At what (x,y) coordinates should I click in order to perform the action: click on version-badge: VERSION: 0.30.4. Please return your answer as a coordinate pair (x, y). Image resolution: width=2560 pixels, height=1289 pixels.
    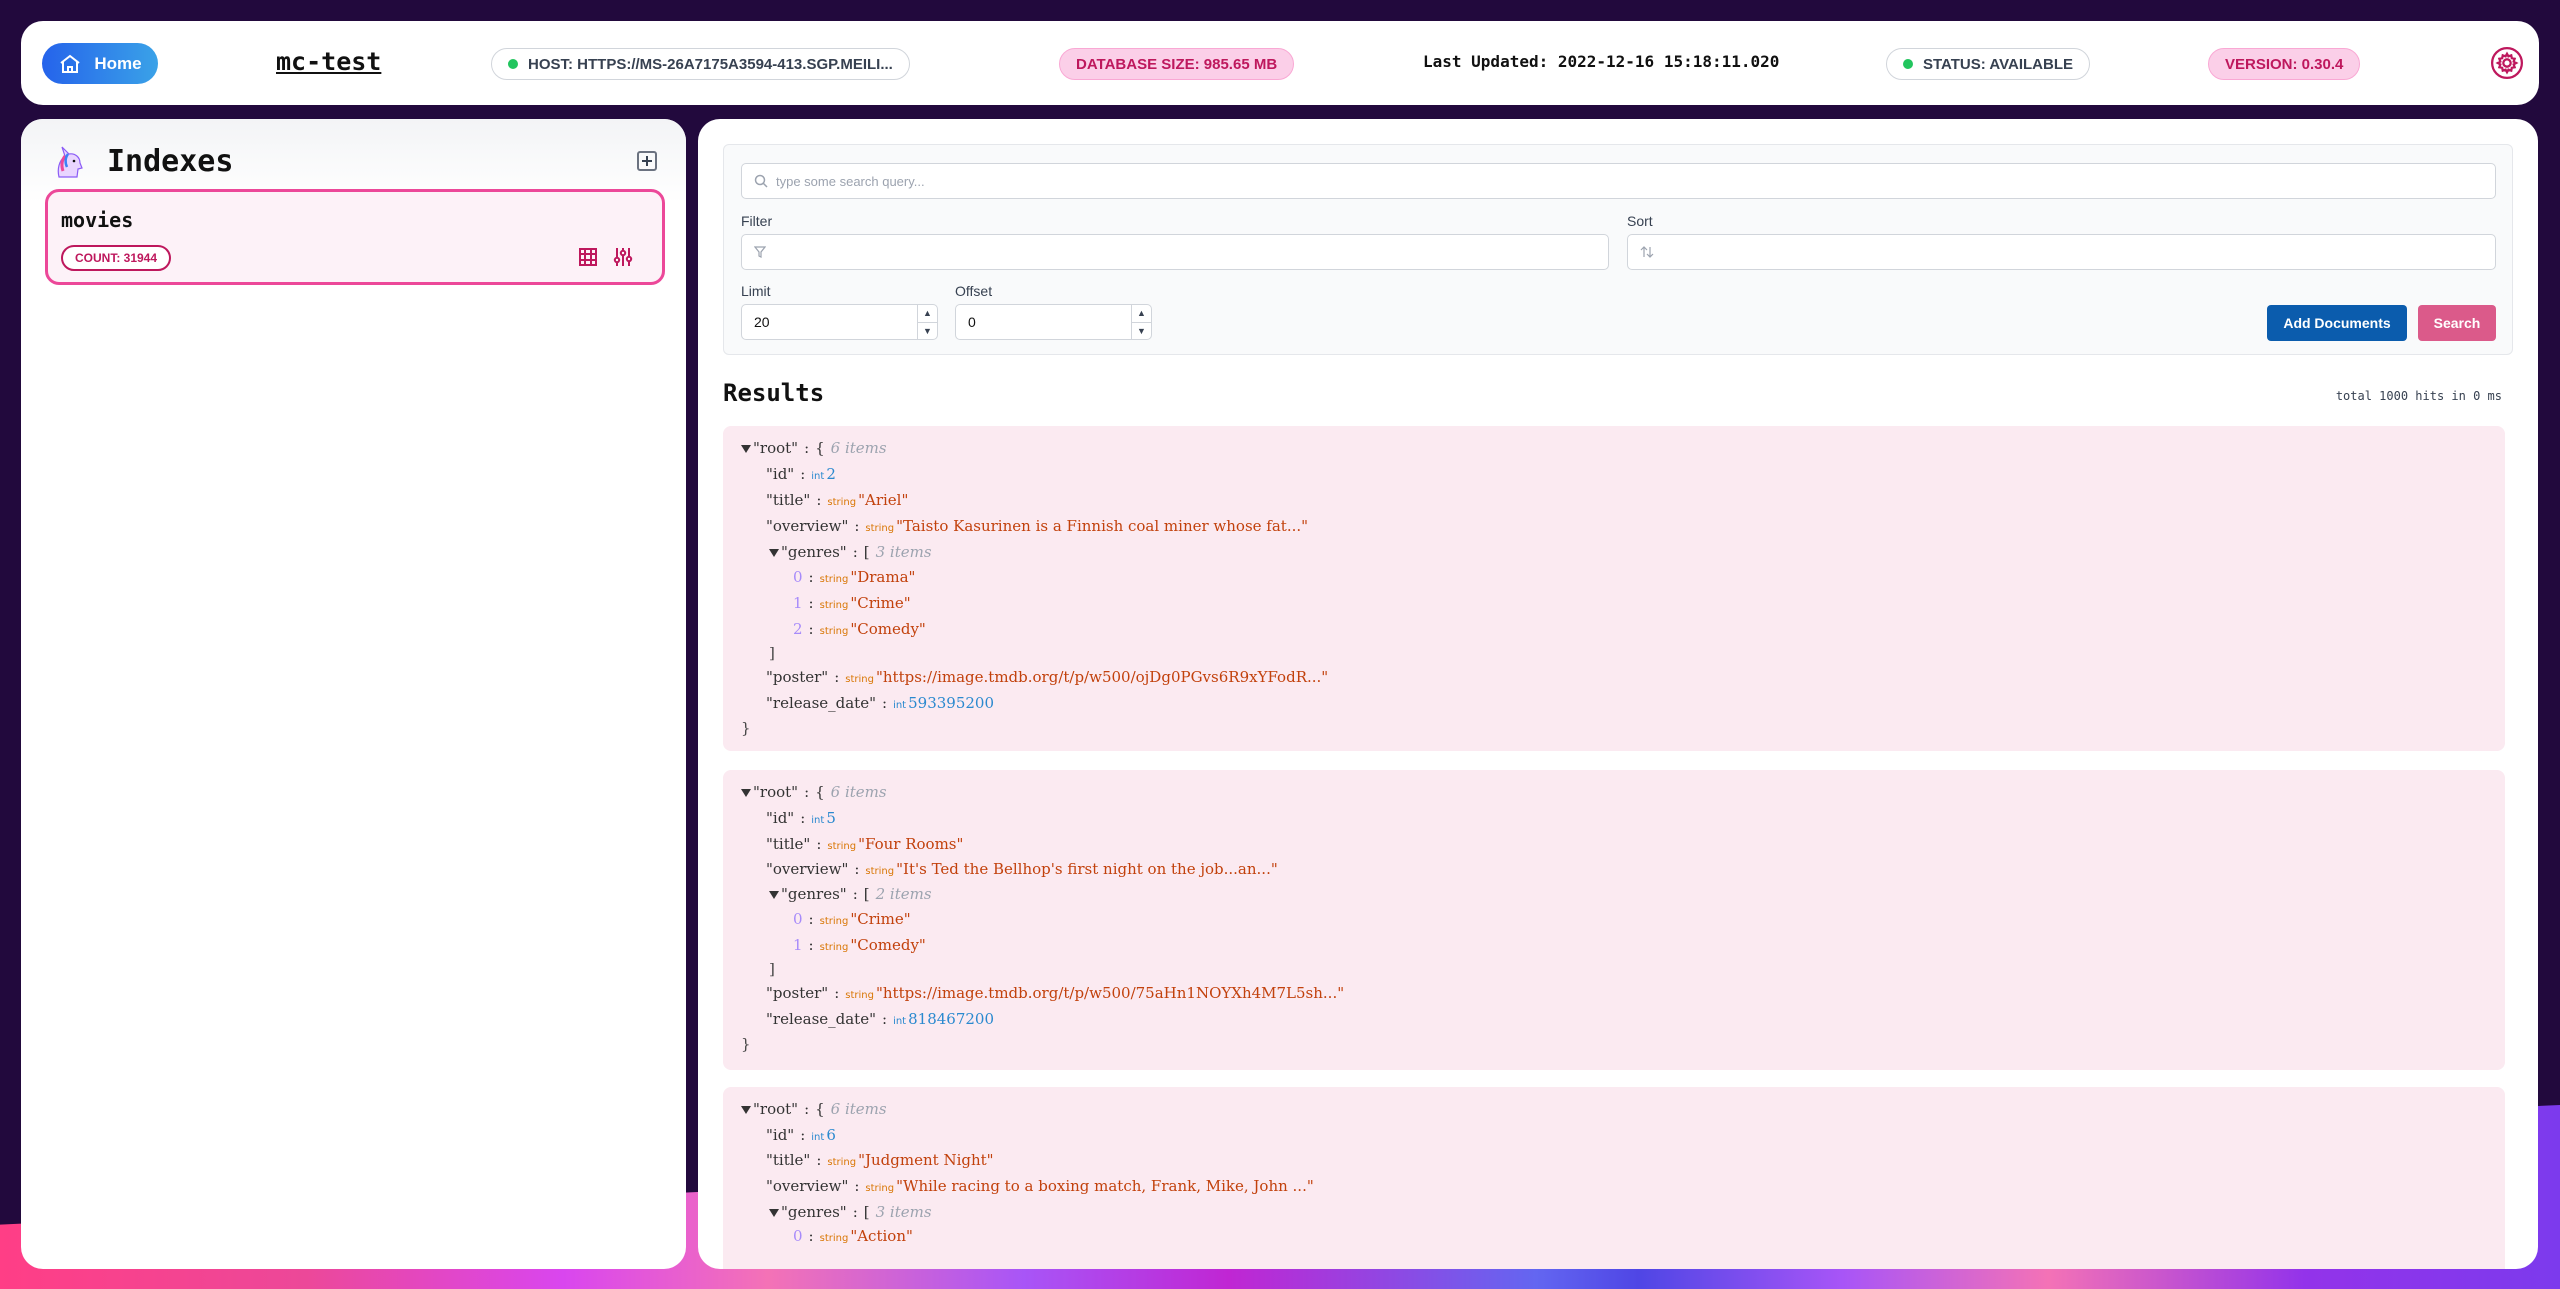
    Looking at the image, I should click on (2284, 64).